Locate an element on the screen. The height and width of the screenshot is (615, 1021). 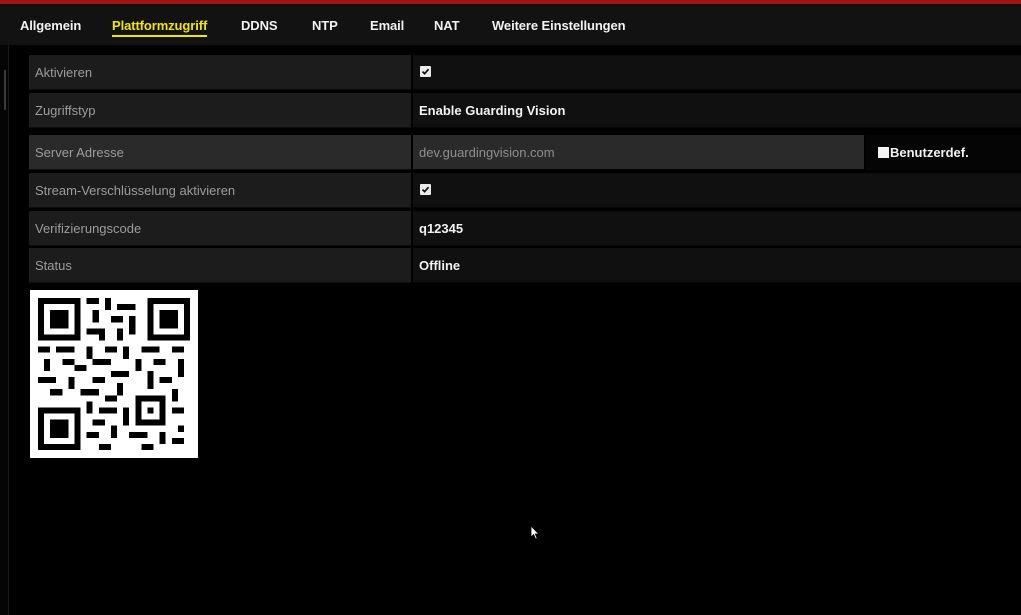
left-divider is located at coordinates (8, 330).